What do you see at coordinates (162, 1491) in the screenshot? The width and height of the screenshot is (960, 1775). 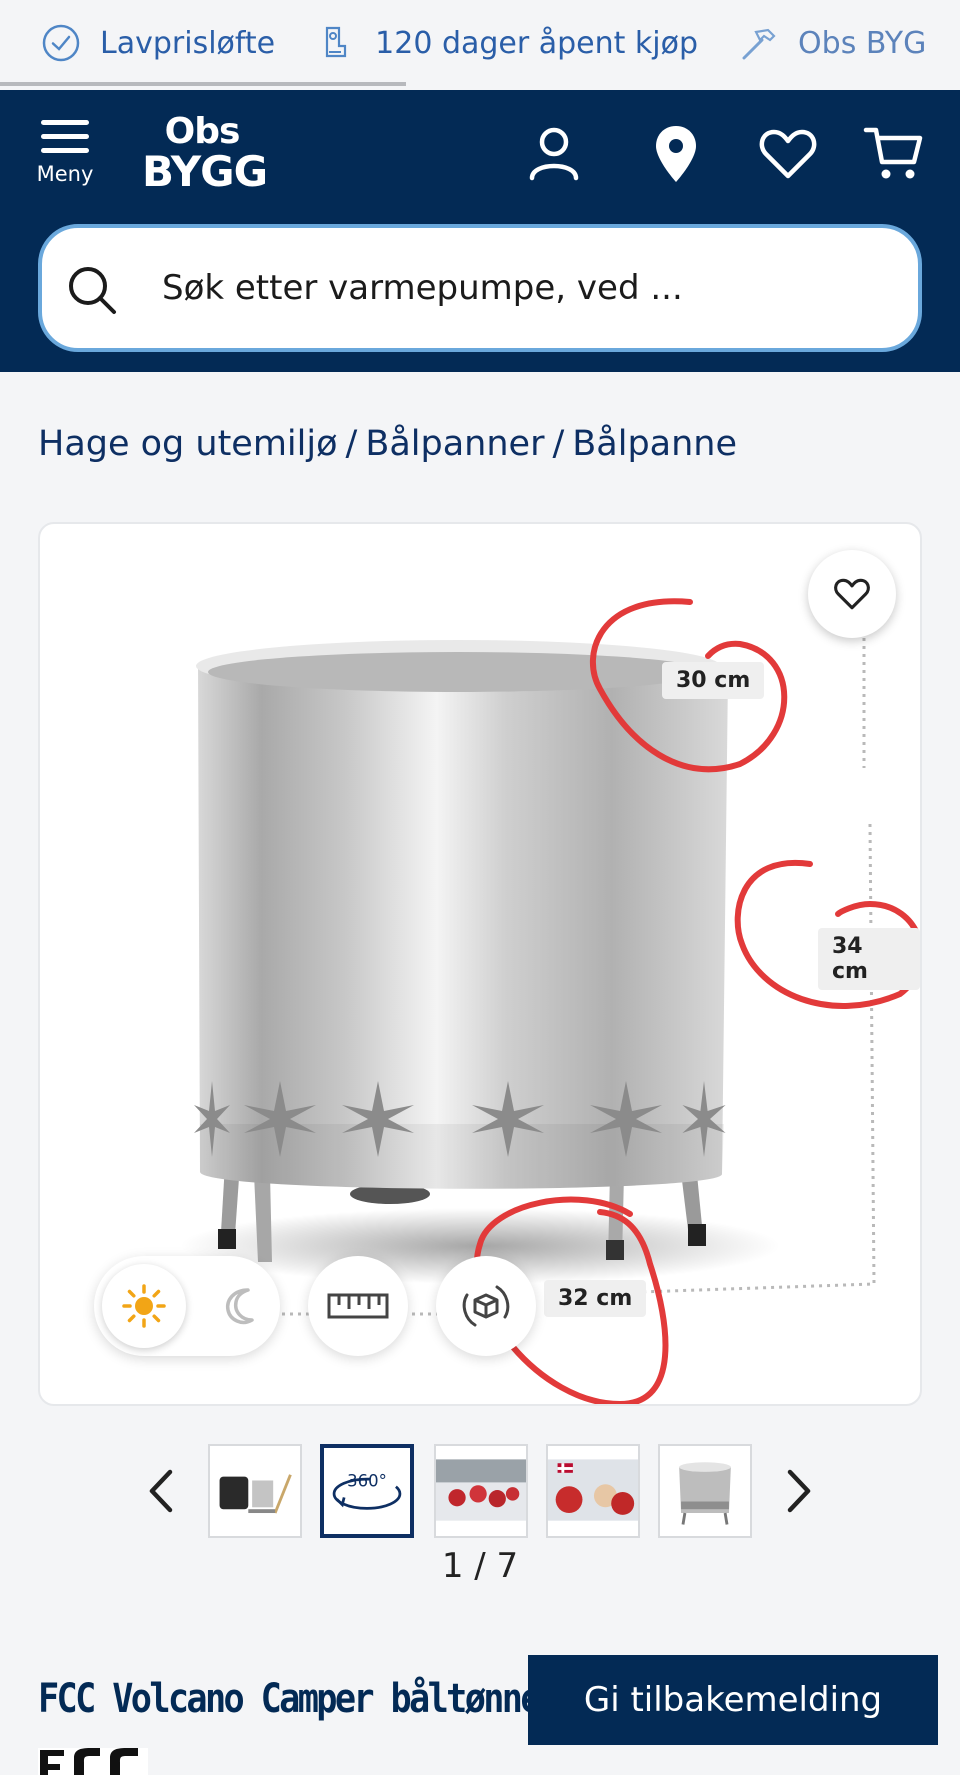 I see `chevron-left-icon` at bounding box center [162, 1491].